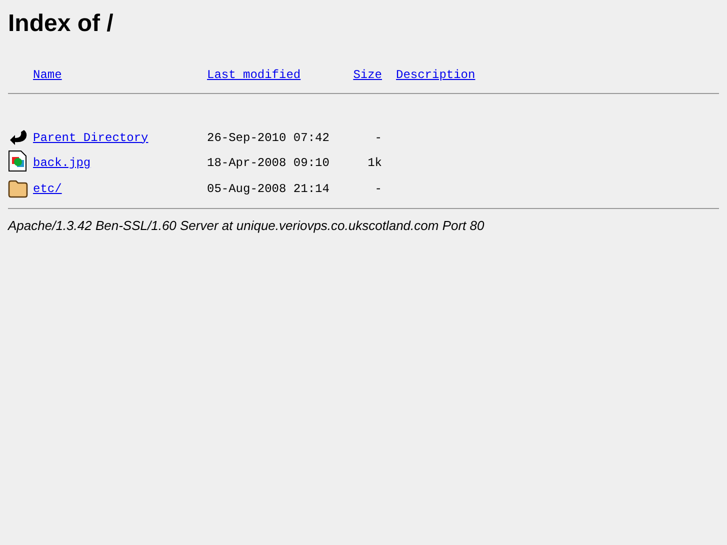 This screenshot has height=545, width=727. I want to click on folder-icon, so click(18, 189).